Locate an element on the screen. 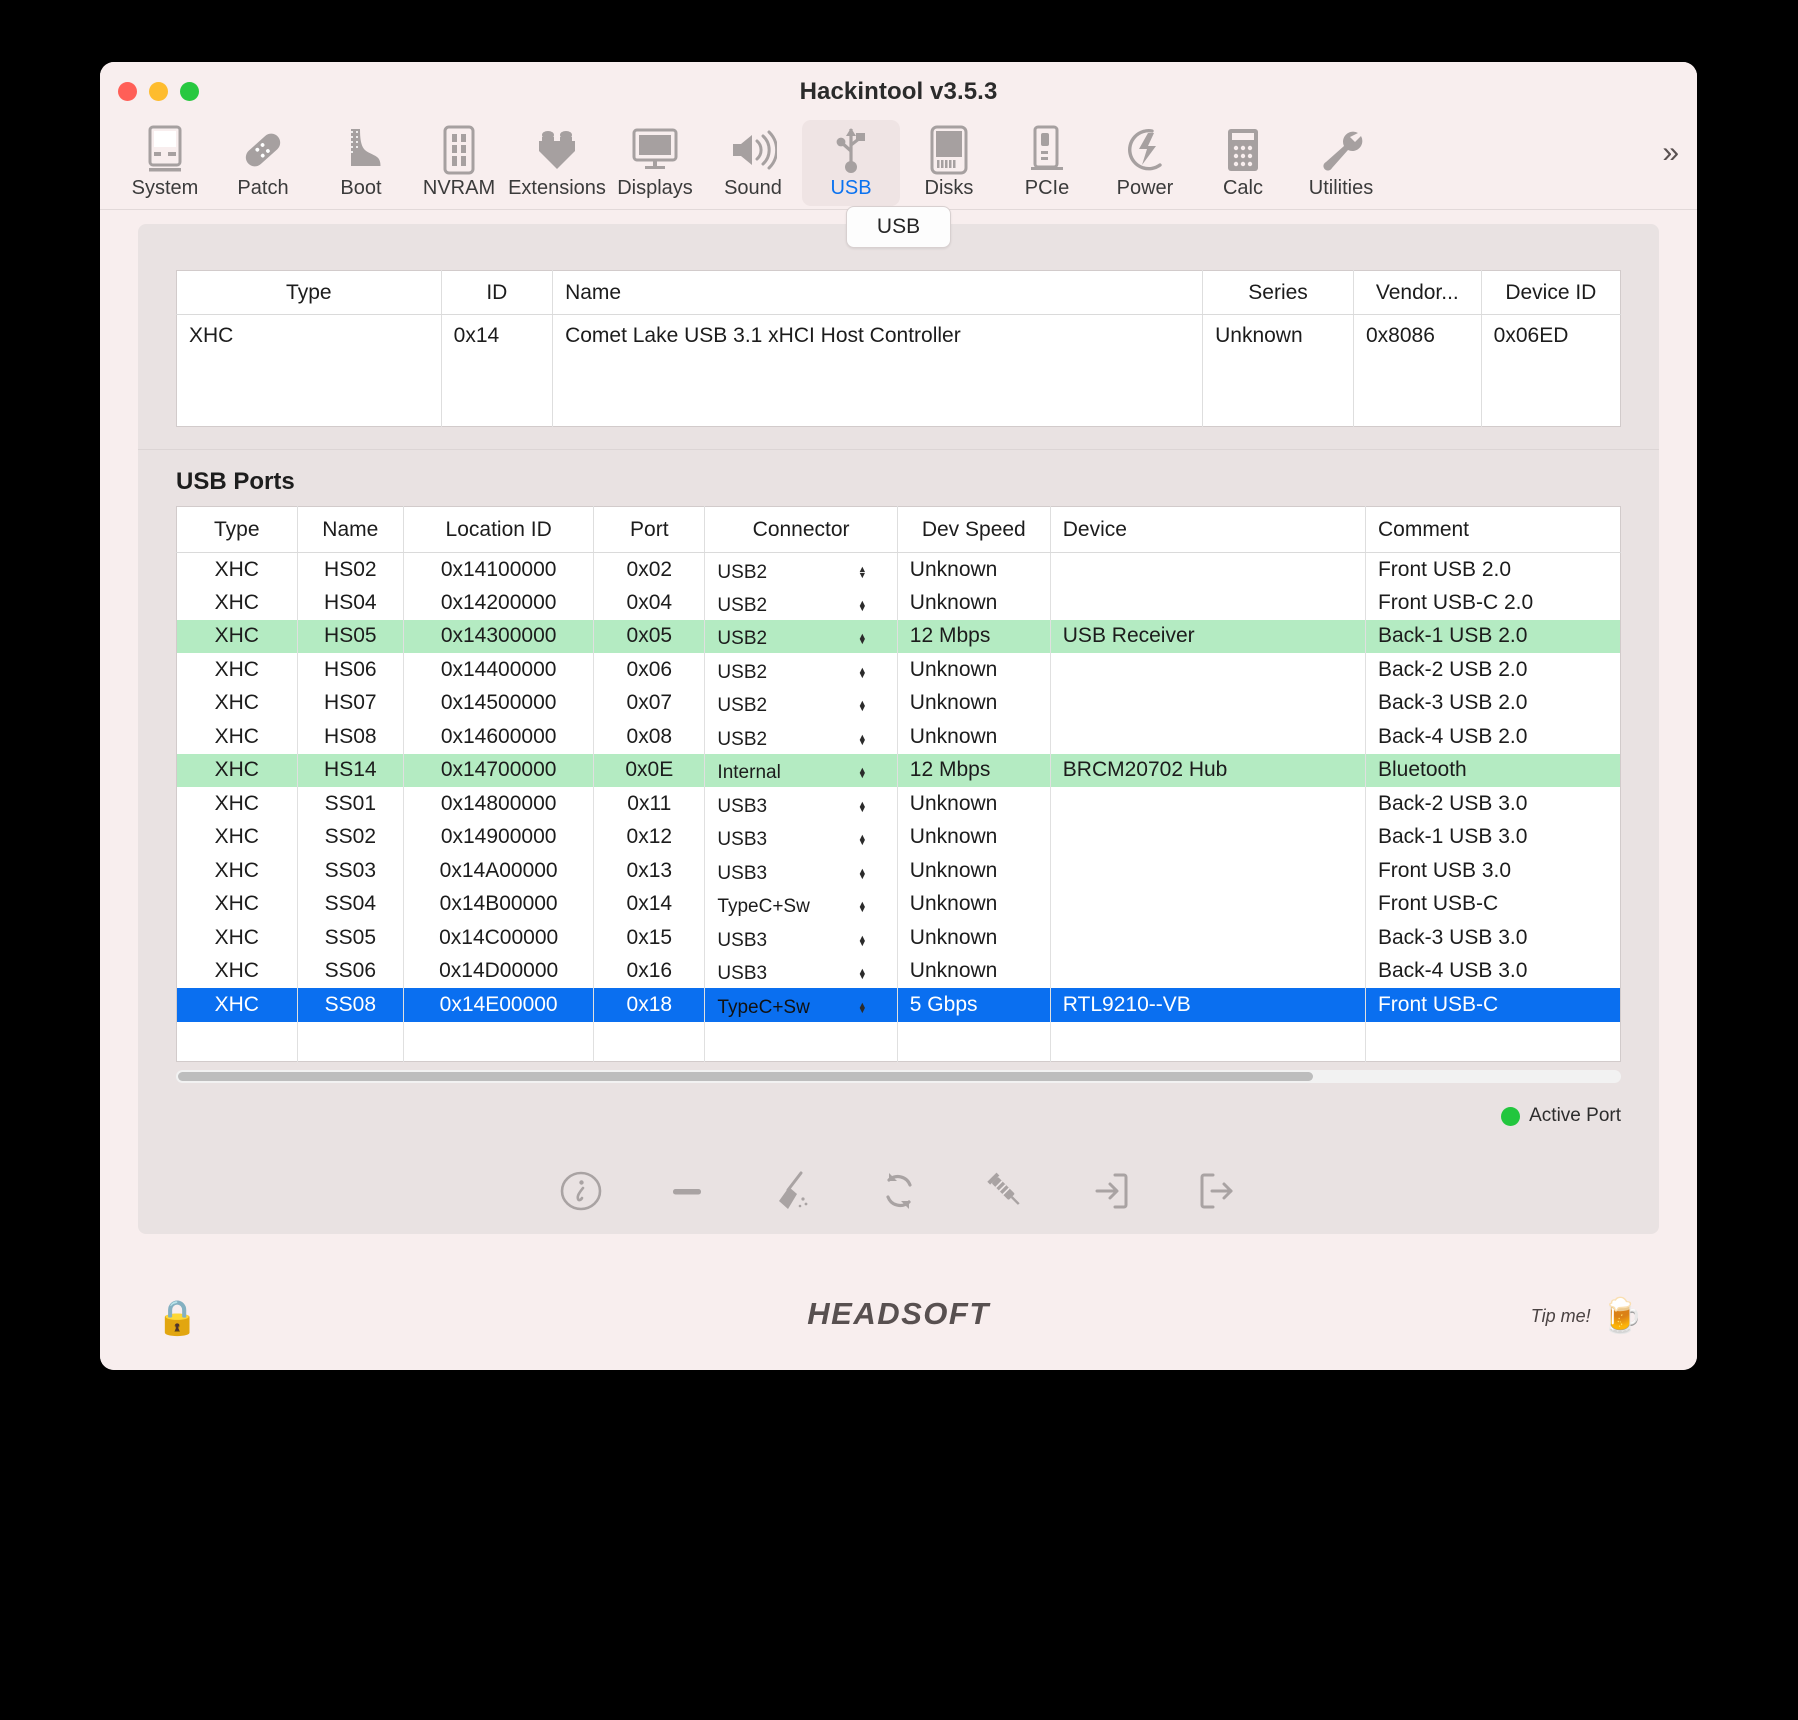 This screenshot has width=1798, height=1720. column-header-device-id: Device ID is located at coordinates (1551, 292).